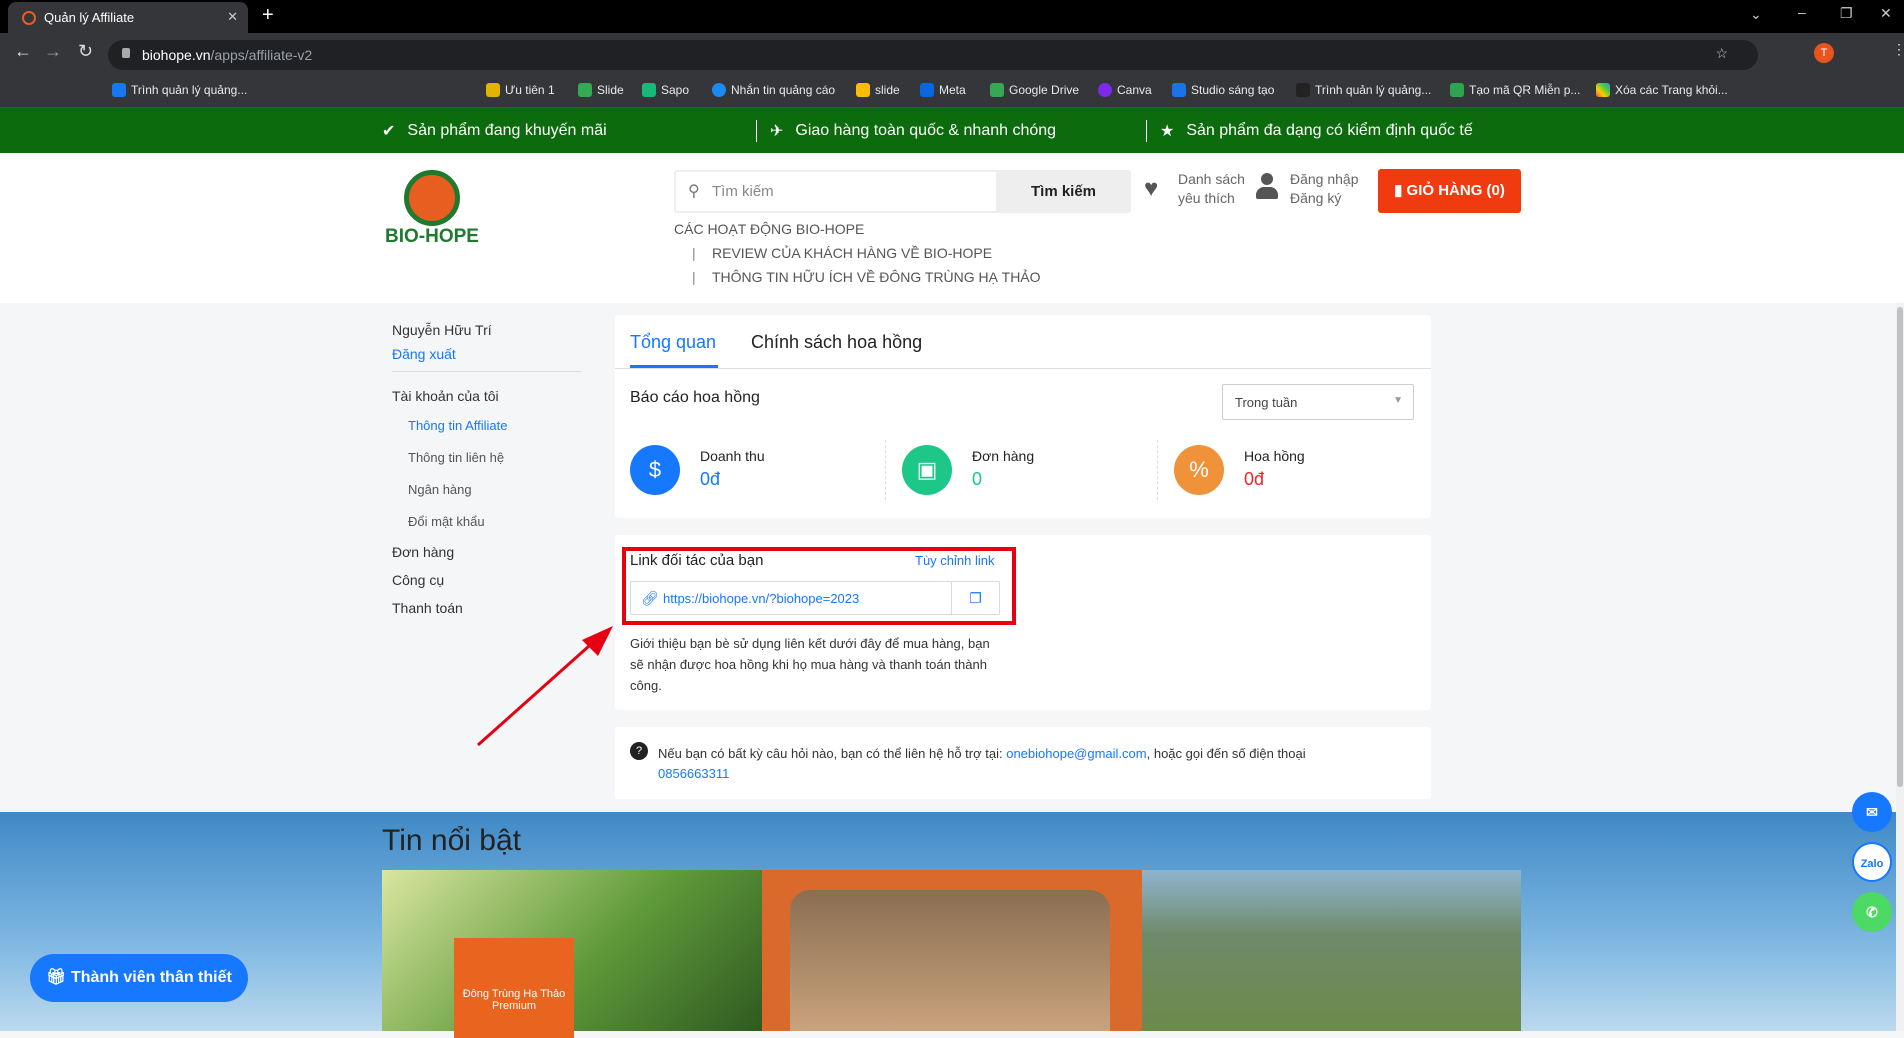 The width and height of the screenshot is (1904, 1038). Describe the element at coordinates (601, 90) in the screenshot. I see `bookmark: Slide` at that location.